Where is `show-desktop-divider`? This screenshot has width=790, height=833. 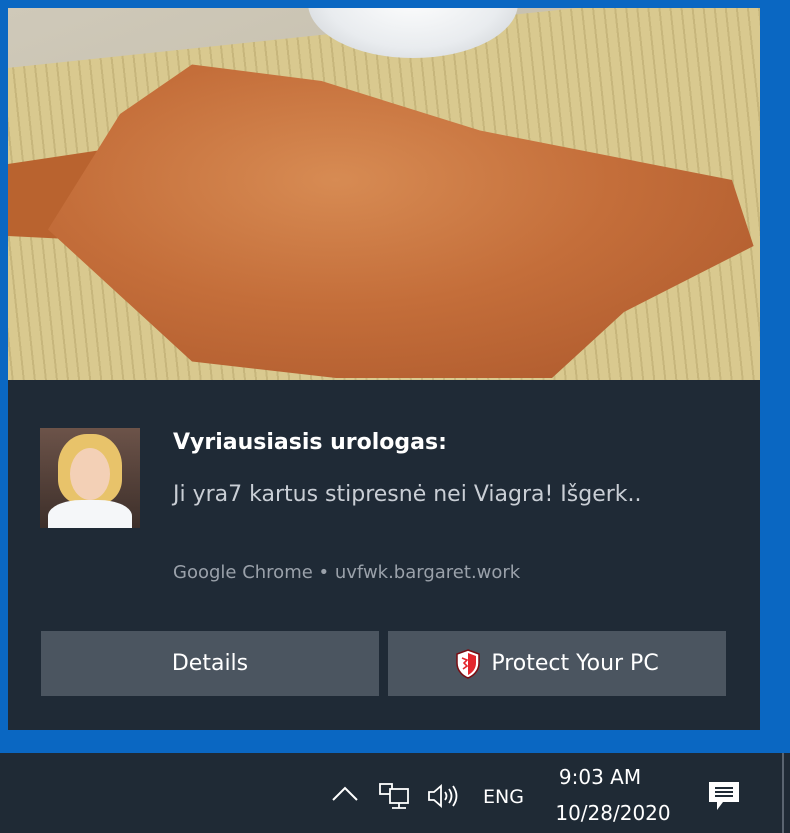
show-desktop-divider is located at coordinates (783, 793).